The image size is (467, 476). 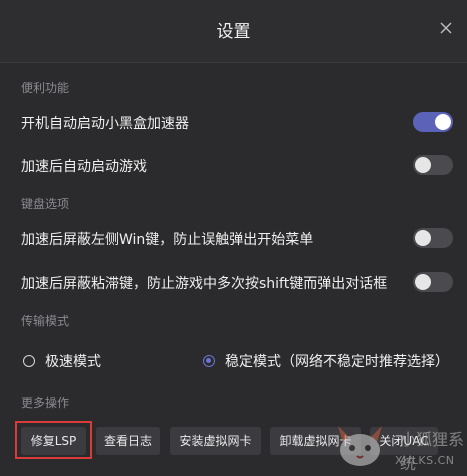 I want to click on repair-lsp-button: 修复LSP, so click(x=53, y=441).